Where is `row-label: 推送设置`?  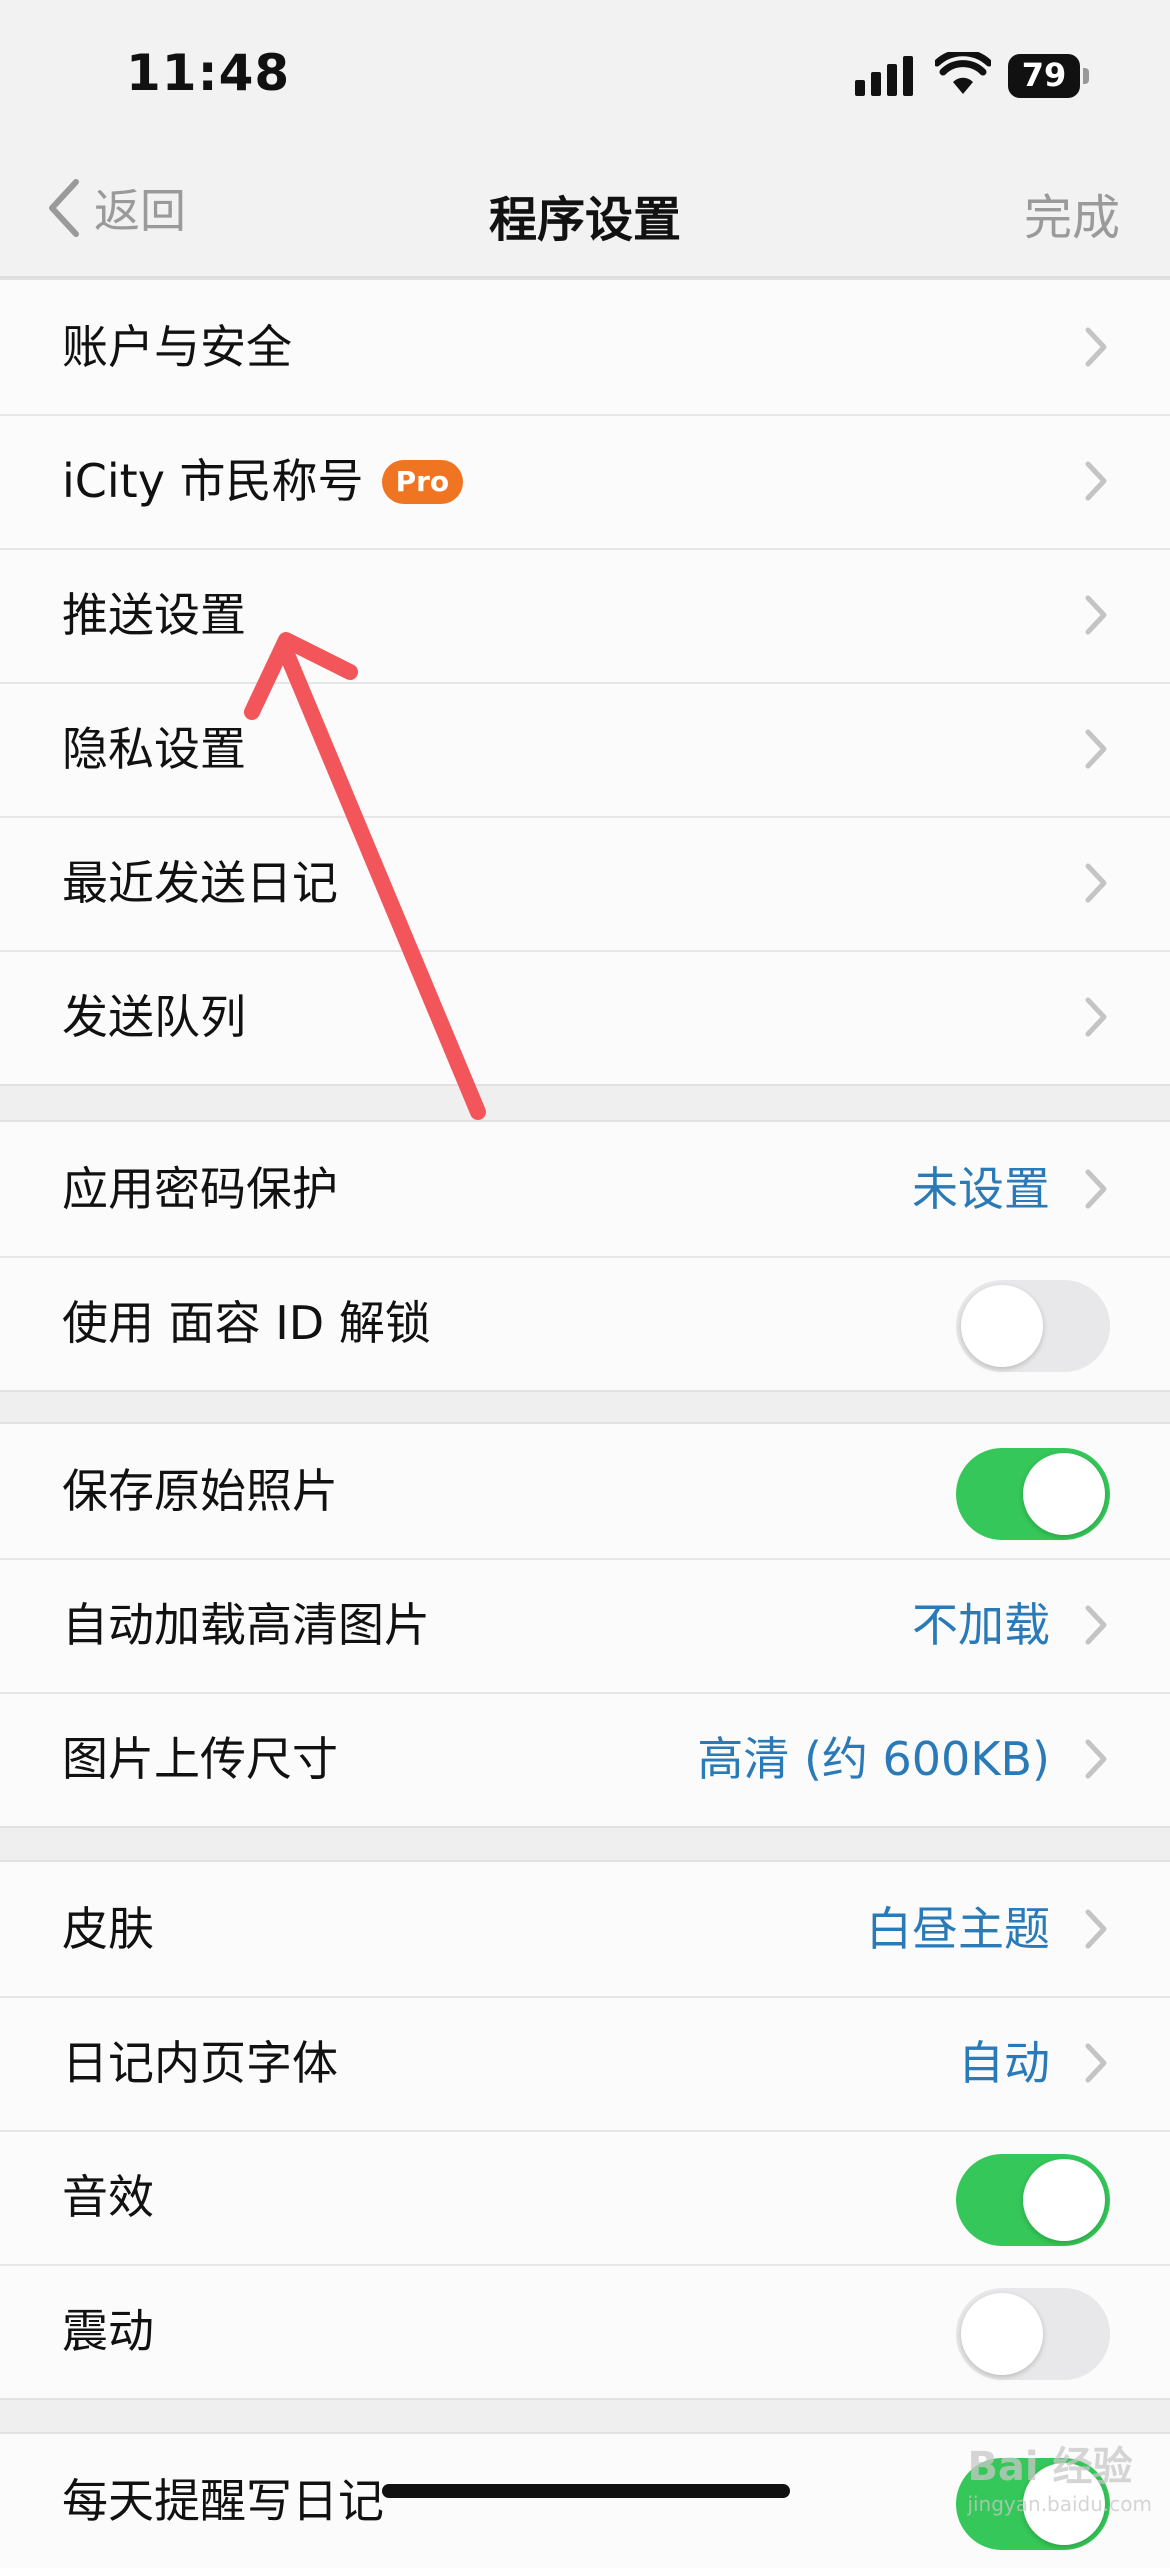 row-label: 推送设置 is located at coordinates (154, 615).